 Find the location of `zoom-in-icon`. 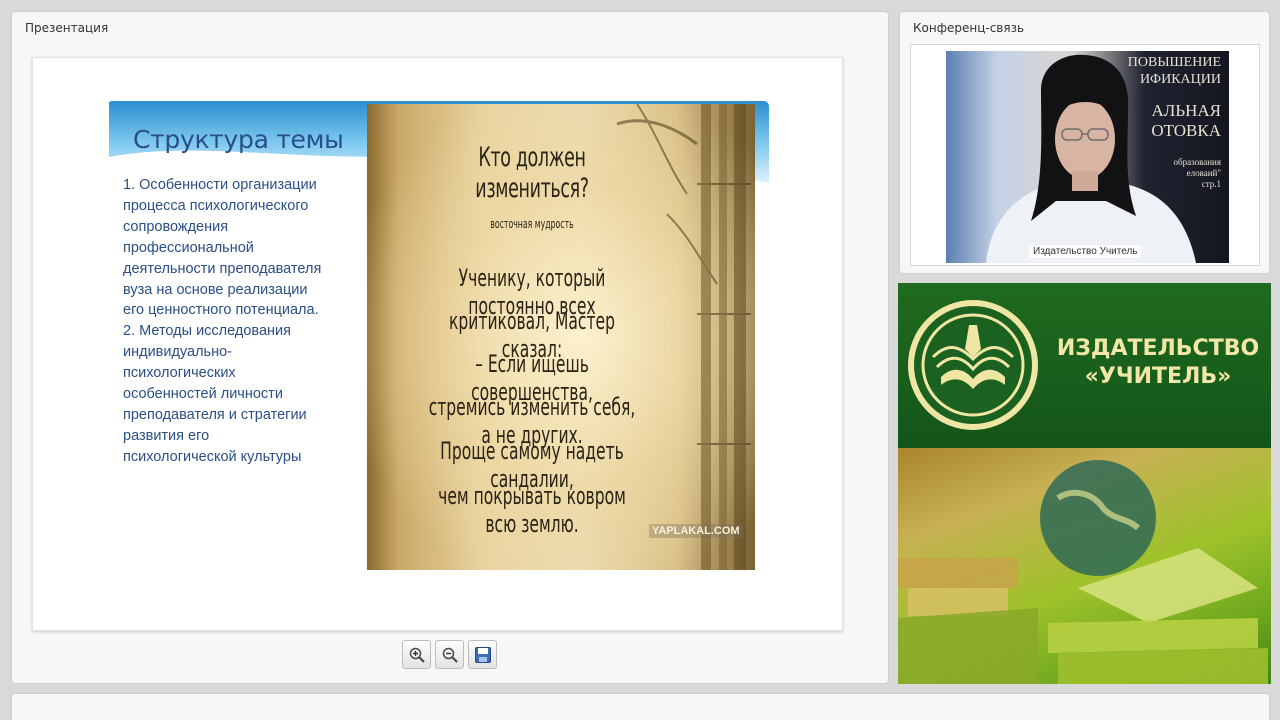

zoom-in-icon is located at coordinates (417, 655).